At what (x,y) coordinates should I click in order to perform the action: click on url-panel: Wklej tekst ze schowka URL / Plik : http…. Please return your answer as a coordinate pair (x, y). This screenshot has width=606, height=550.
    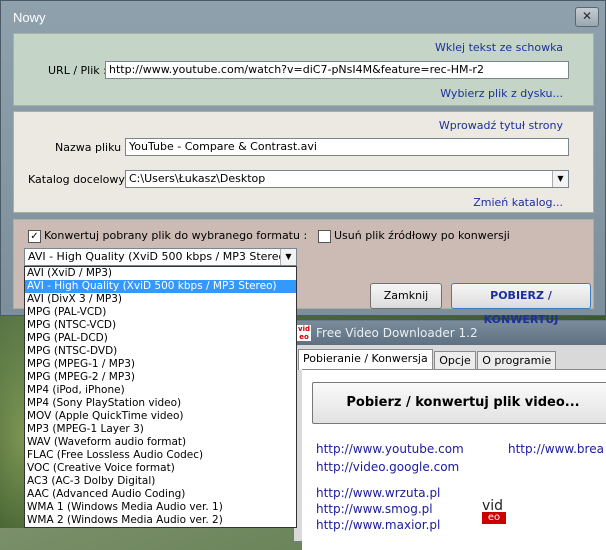
    Looking at the image, I should click on (303, 69).